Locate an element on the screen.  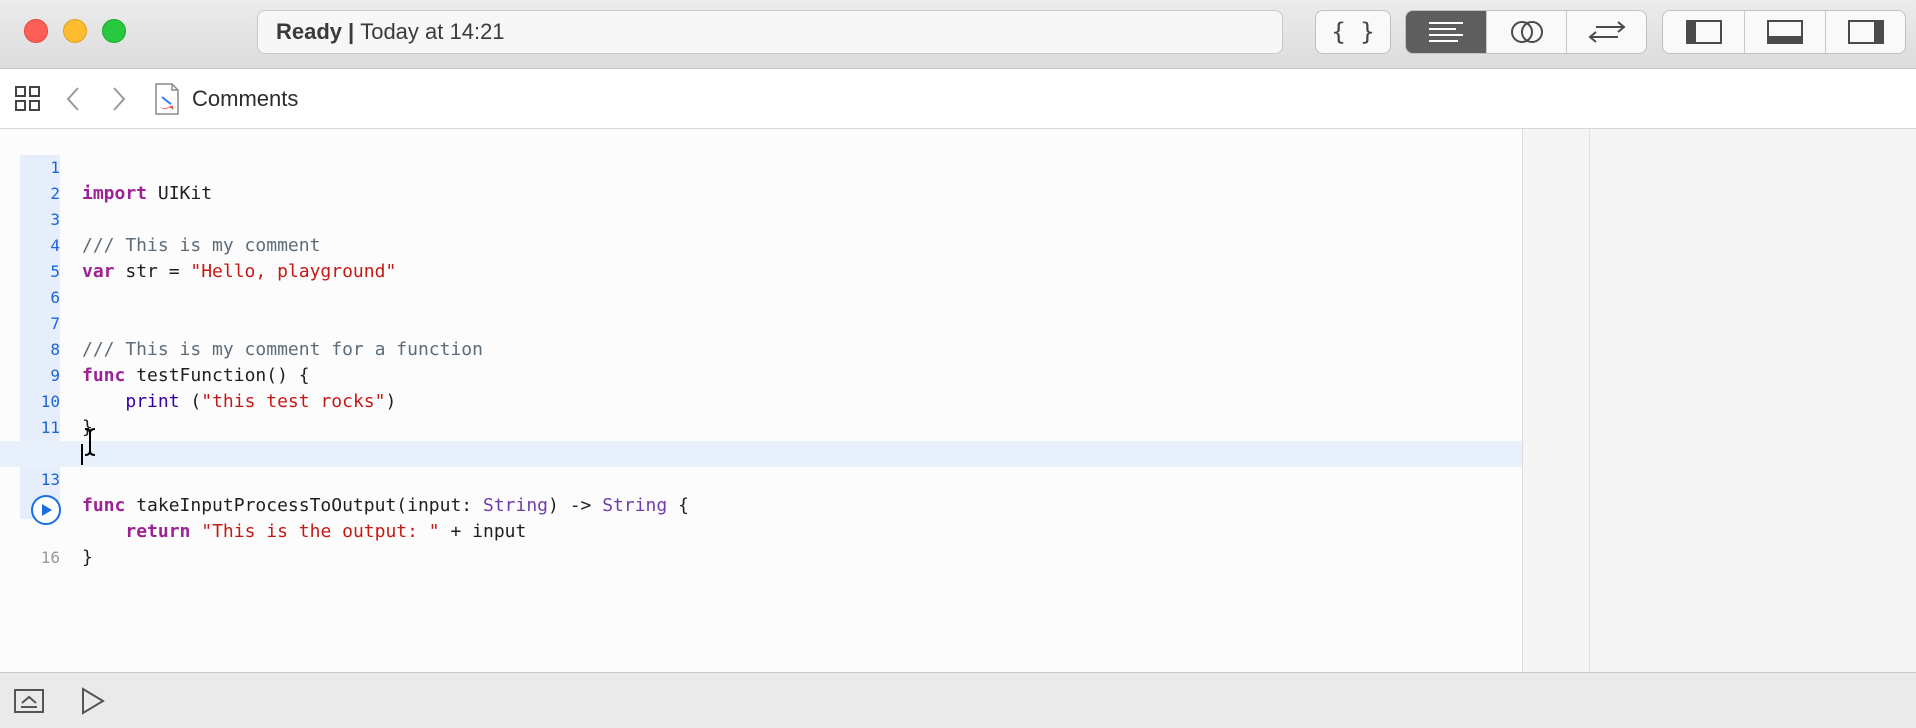
execute-playground-button is located at coordinates (93, 701).